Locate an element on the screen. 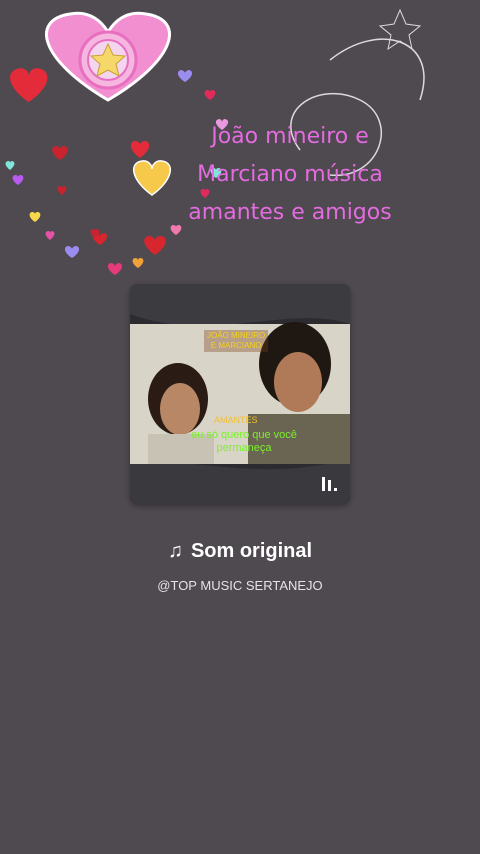 The height and width of the screenshot is (854, 480). lyric-line-2: permaneça is located at coordinates (244, 448).